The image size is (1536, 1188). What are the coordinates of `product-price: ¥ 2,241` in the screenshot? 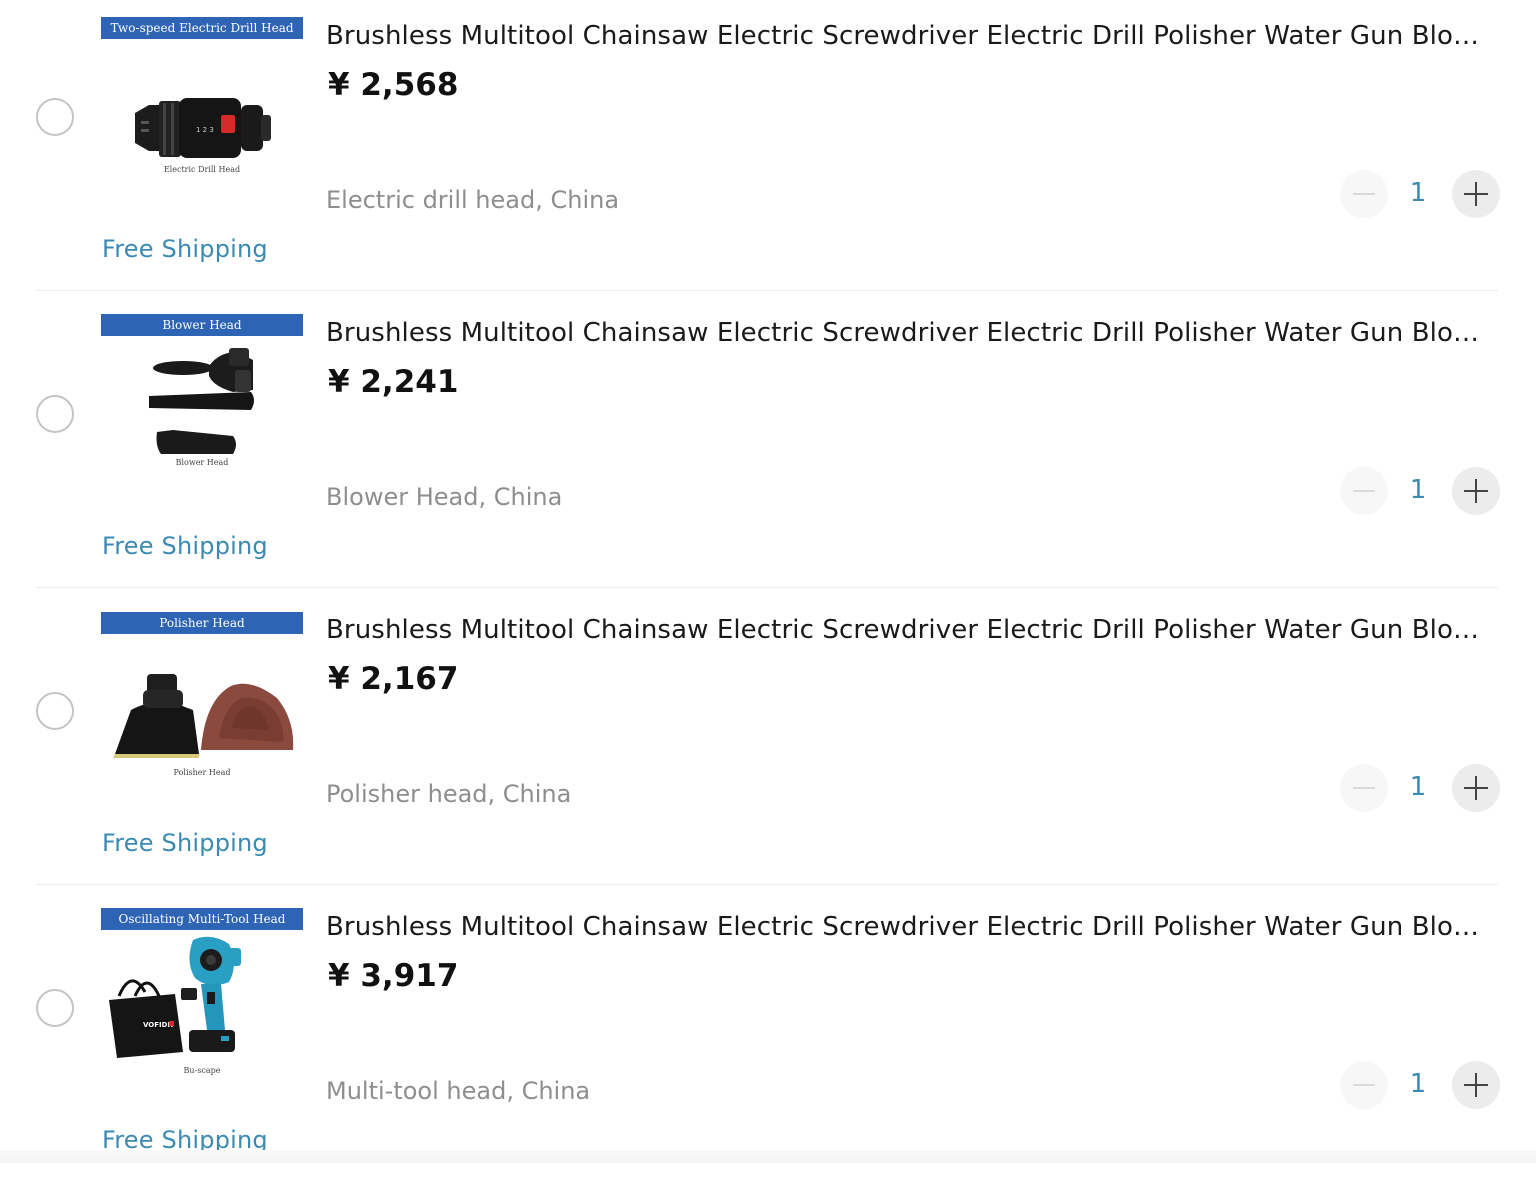 It's located at (393, 382).